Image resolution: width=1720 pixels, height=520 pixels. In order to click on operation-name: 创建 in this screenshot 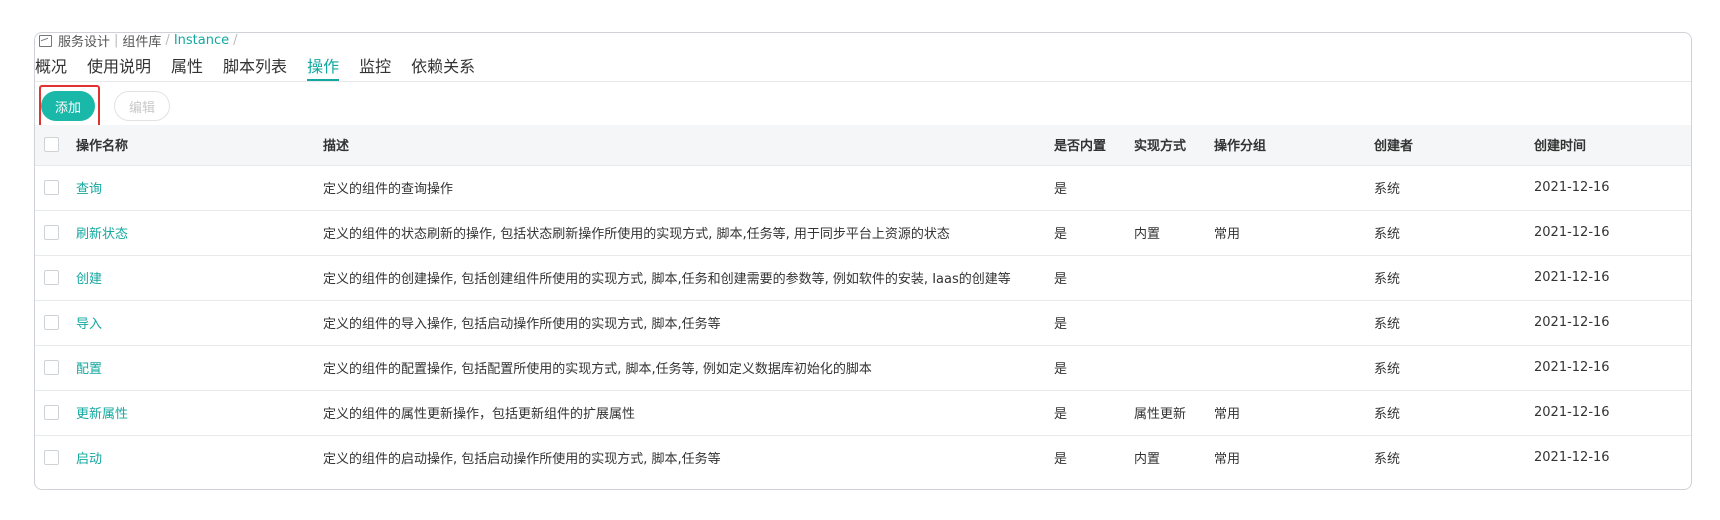, I will do `click(199, 277)`.